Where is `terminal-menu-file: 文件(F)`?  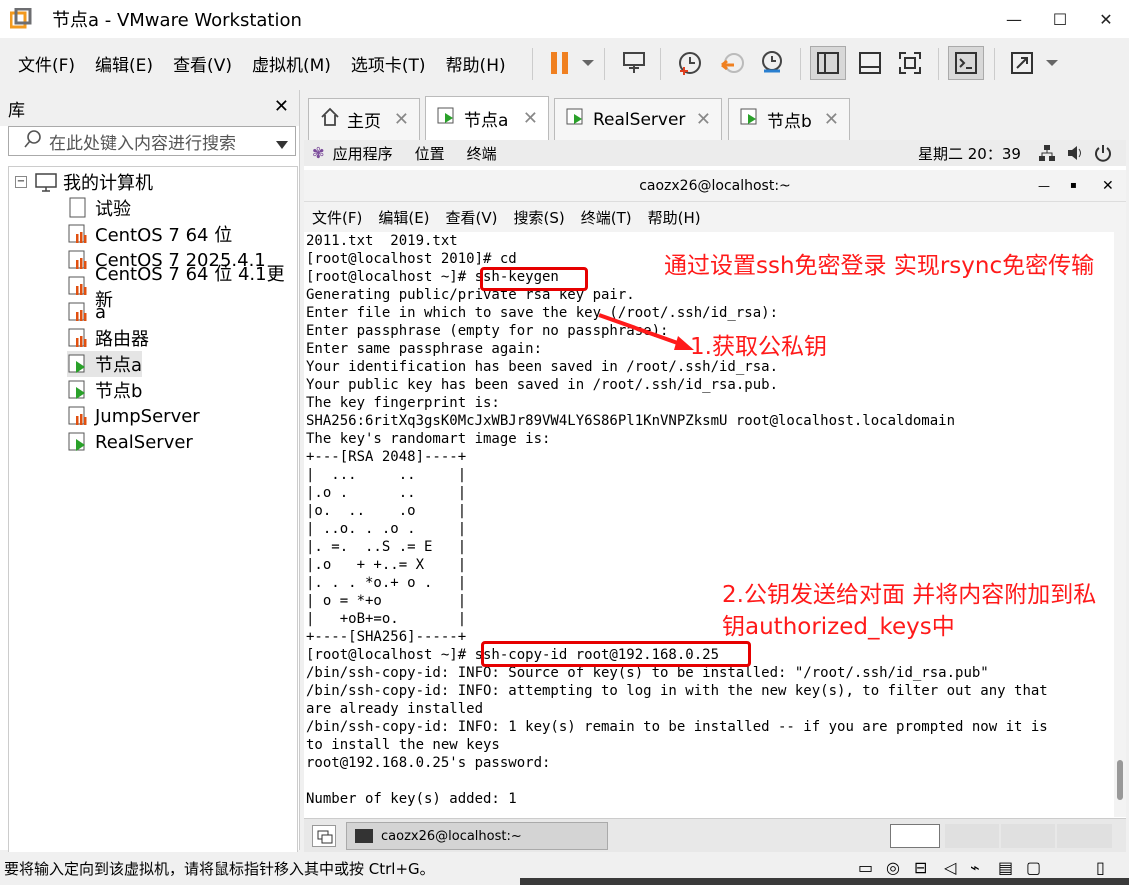
terminal-menu-file: 文件(F) is located at coordinates (337, 217).